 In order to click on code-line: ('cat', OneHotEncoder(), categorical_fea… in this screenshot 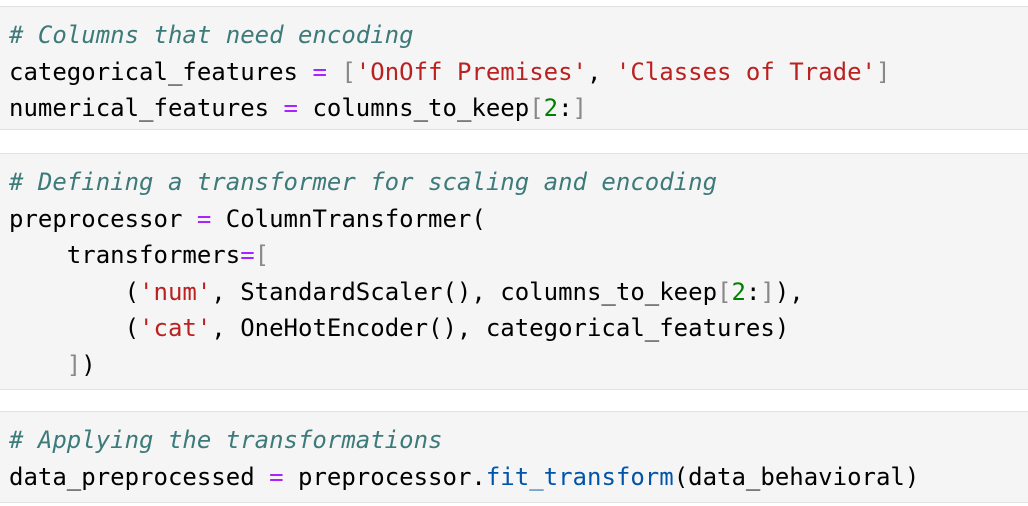, I will do `click(406, 328)`.